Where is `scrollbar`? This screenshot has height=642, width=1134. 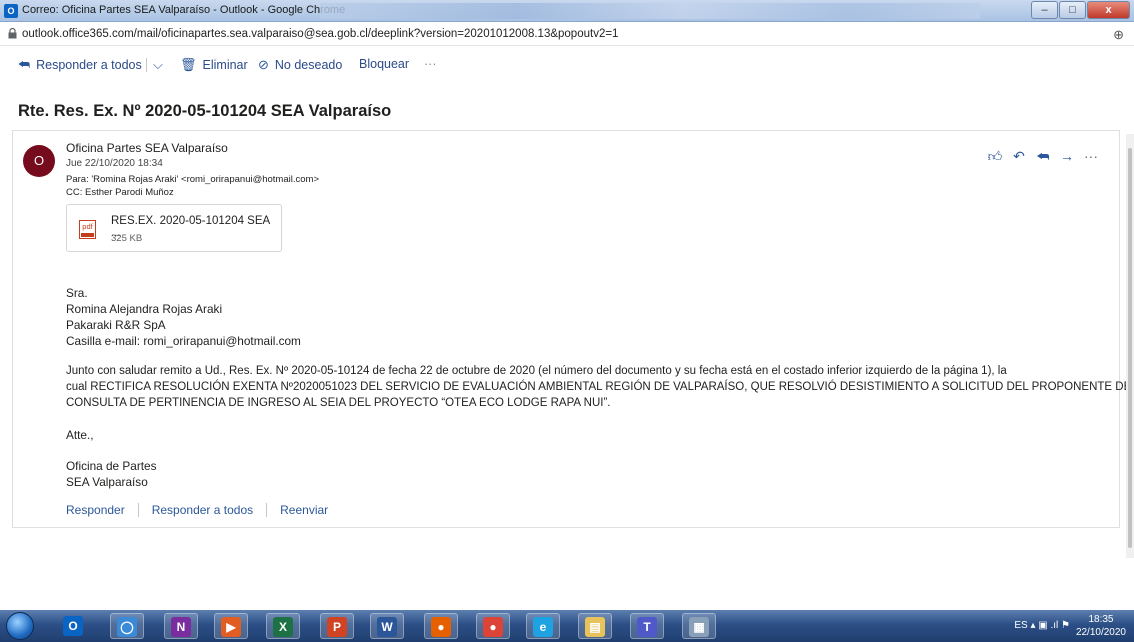 scrollbar is located at coordinates (1130, 346).